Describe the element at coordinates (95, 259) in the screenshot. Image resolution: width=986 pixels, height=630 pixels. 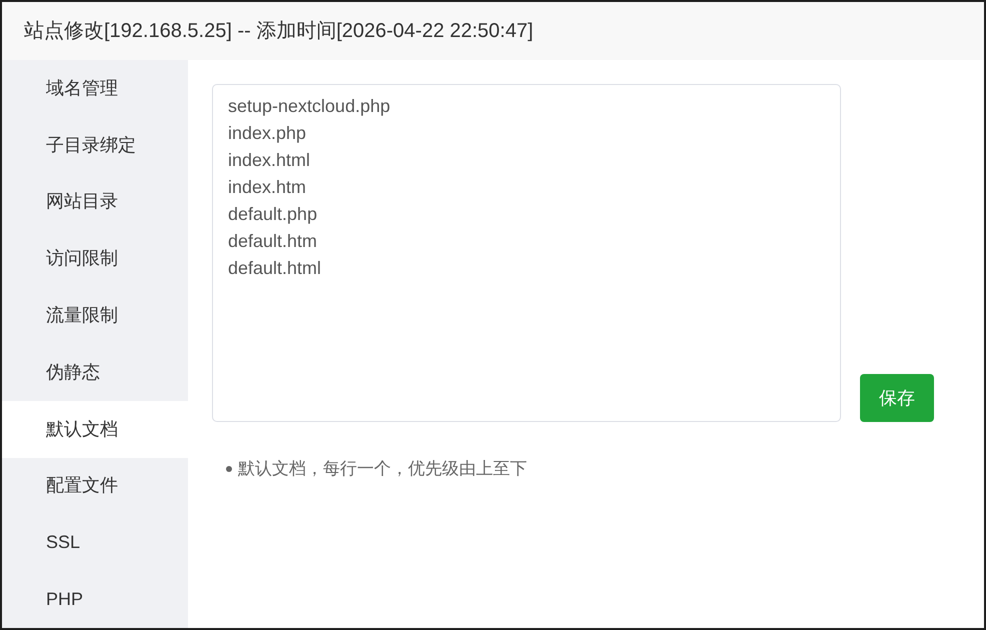
I see `sidebar-item: 访问限制` at that location.